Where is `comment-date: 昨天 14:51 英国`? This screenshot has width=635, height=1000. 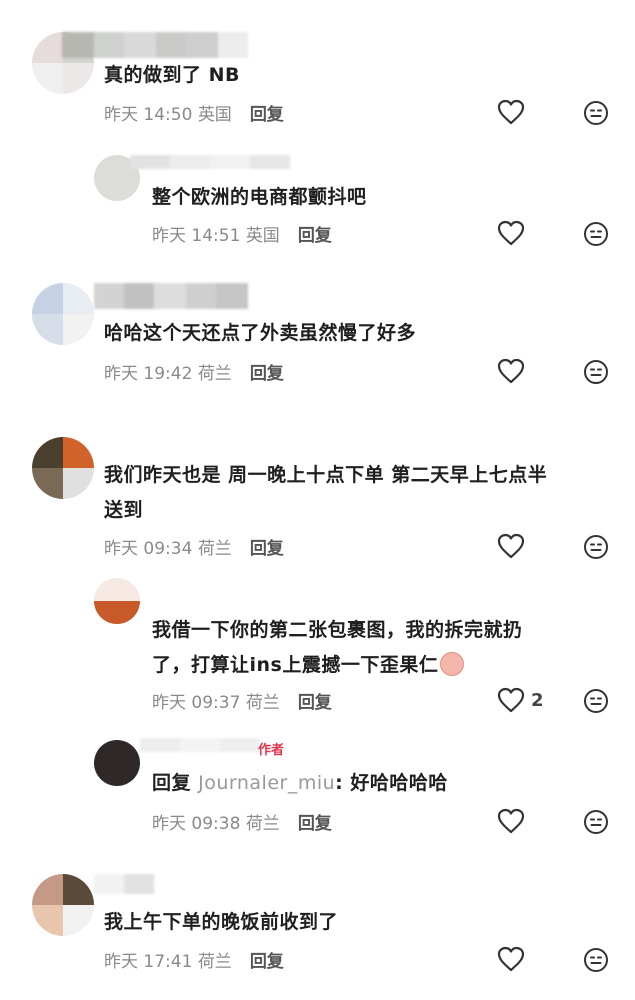 comment-date: 昨天 14:51 英国 is located at coordinates (216, 236).